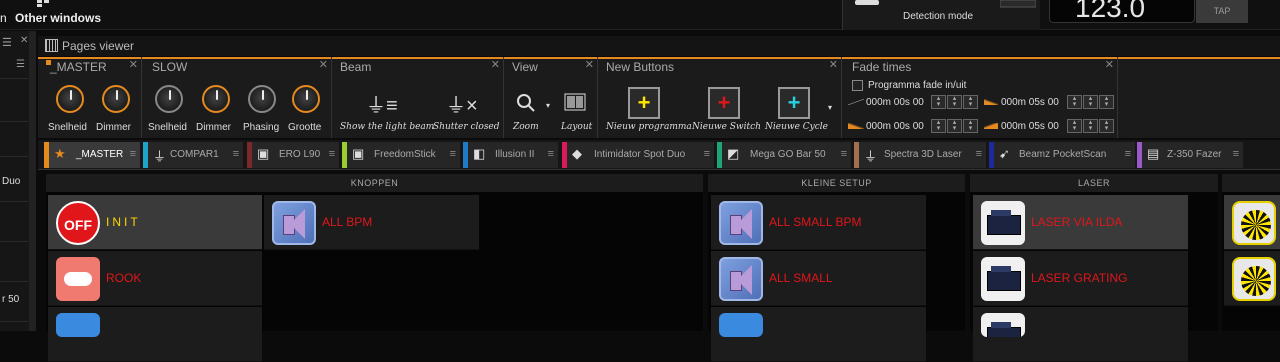  I want to click on new-cycle-button-label: Nieuwe Cycle, so click(796, 127).